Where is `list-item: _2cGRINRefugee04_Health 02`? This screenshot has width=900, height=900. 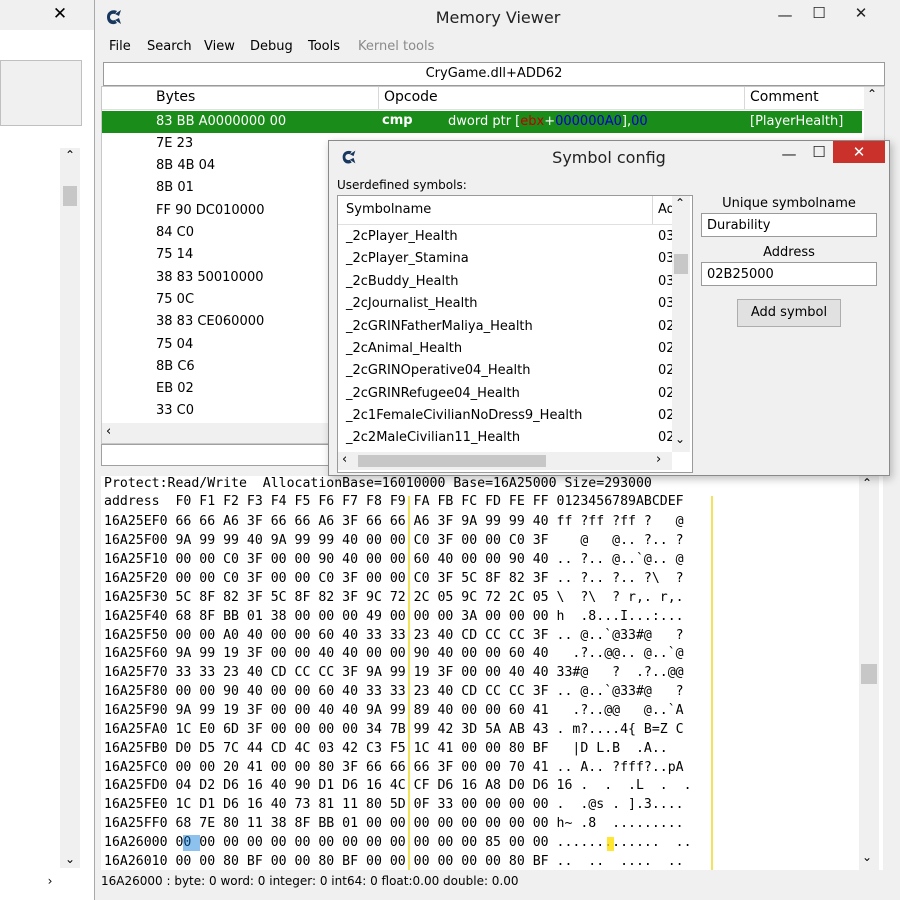
list-item: _2cGRINRefugee04_Health 02 is located at coordinates (506, 394).